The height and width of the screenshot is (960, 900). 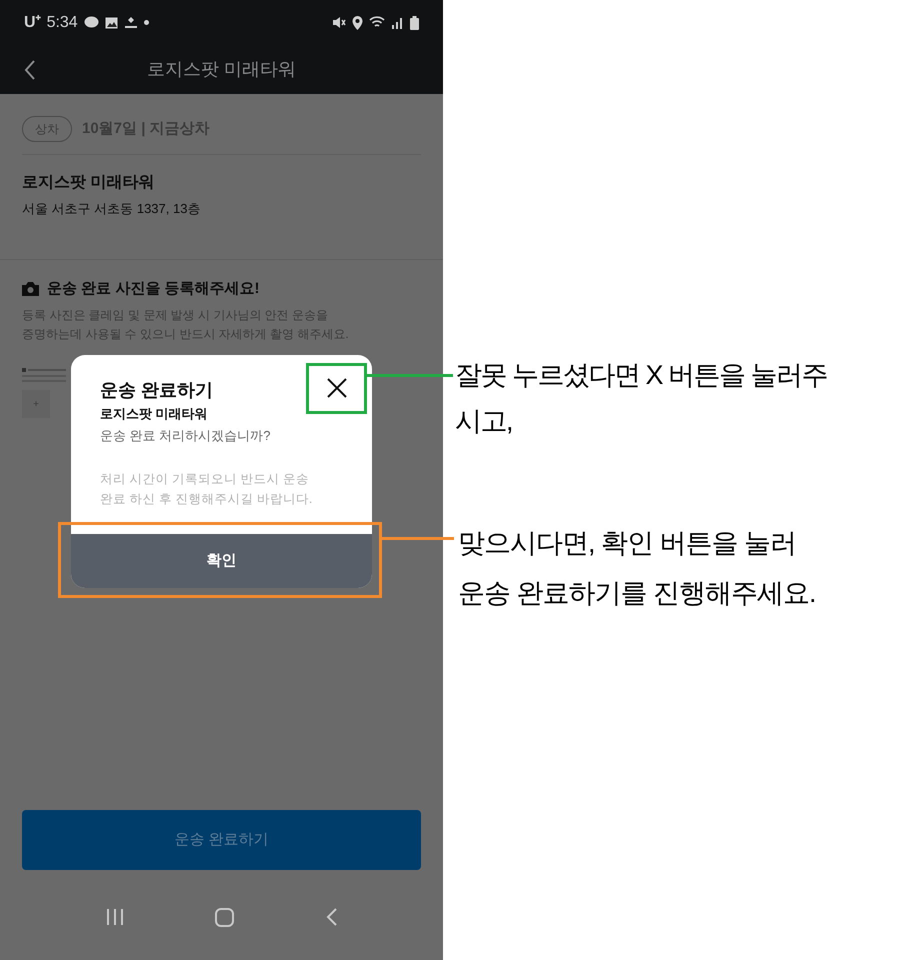 What do you see at coordinates (30, 289) in the screenshot?
I see `camera-icon` at bounding box center [30, 289].